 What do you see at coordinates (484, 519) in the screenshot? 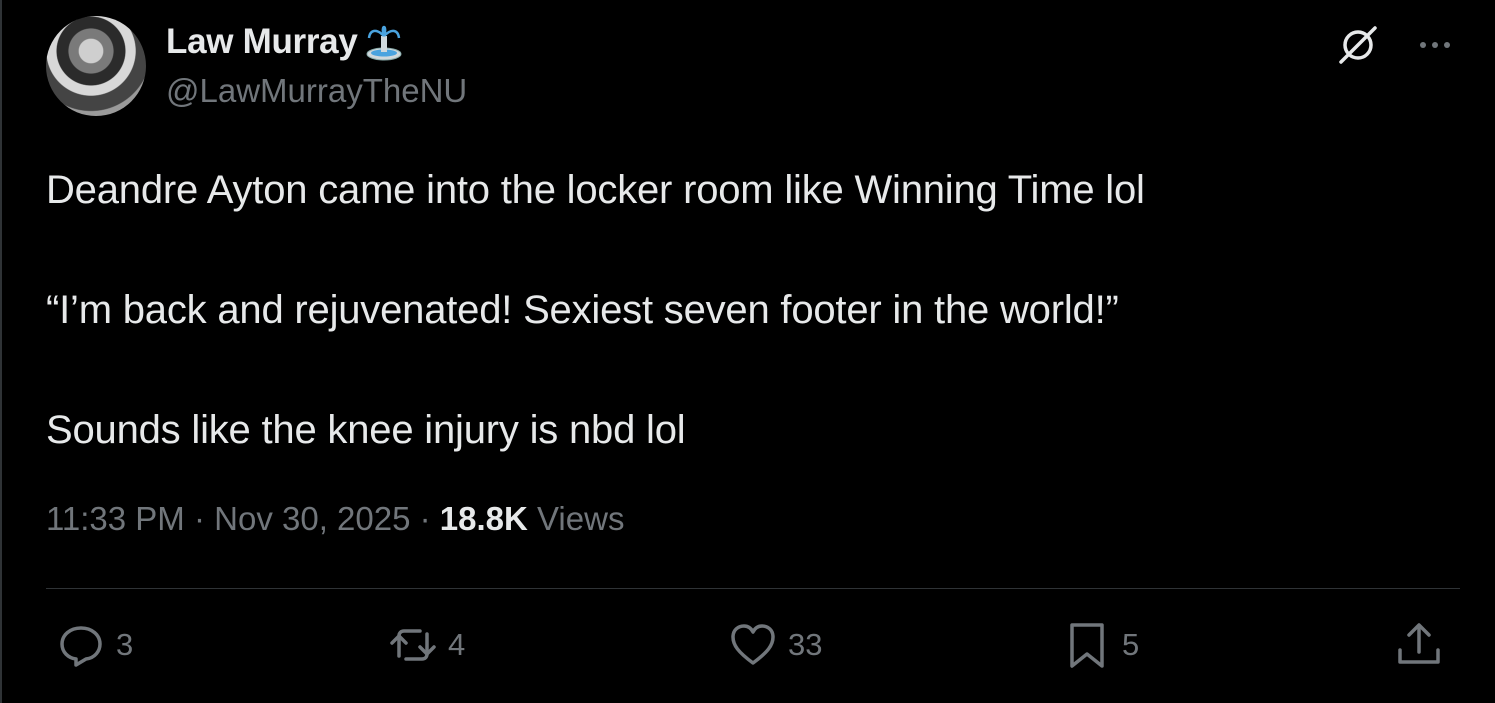
I see `views-count: 18.8K` at bounding box center [484, 519].